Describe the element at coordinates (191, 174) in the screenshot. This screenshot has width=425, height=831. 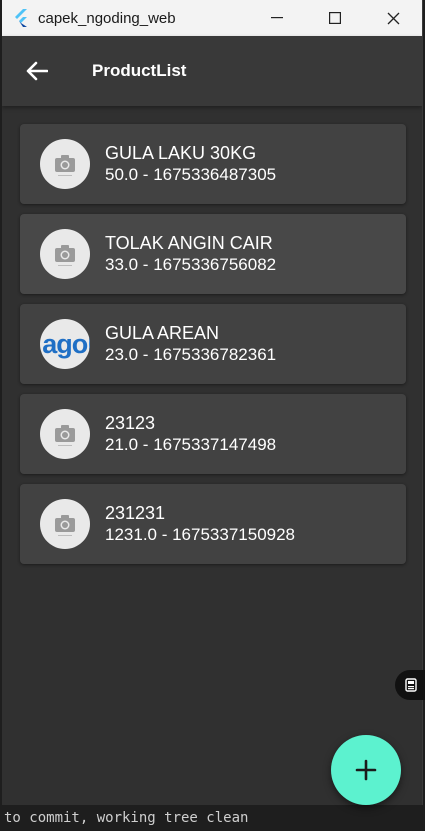
I see `product-detail: 50.0 - 1675336487305` at that location.